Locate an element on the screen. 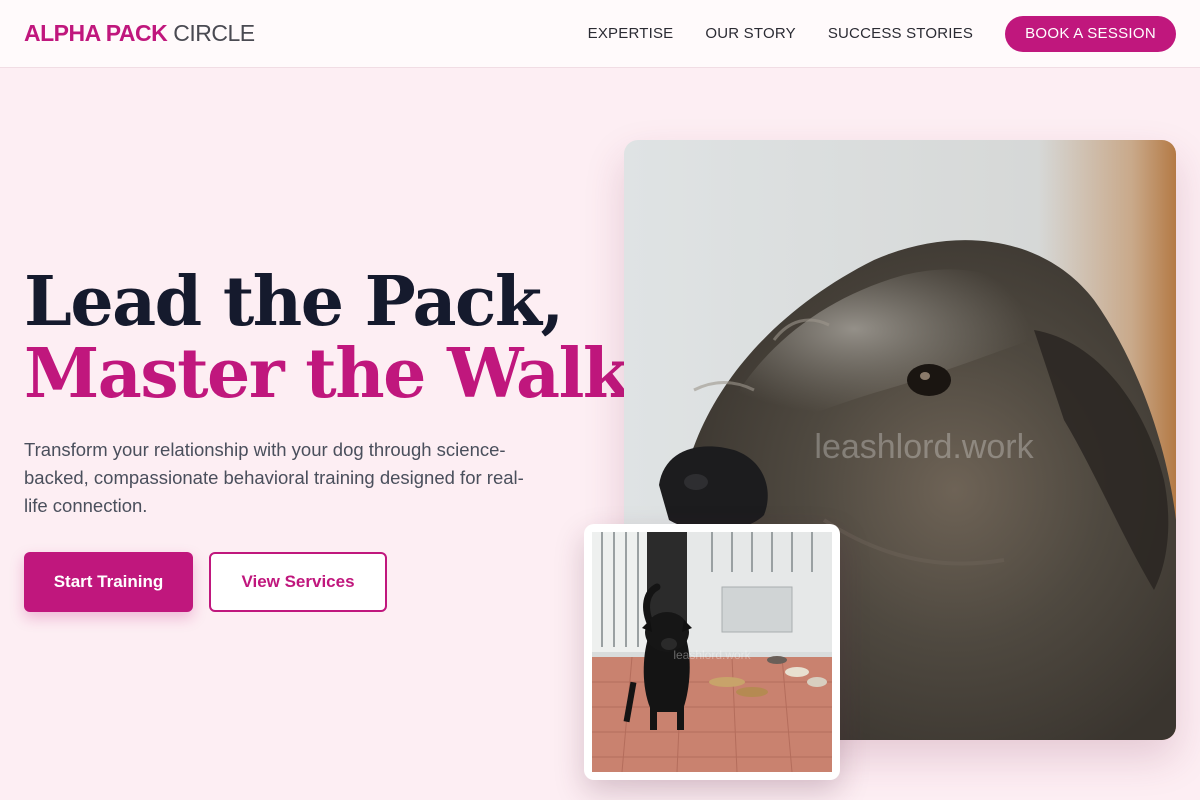 The width and height of the screenshot is (1200, 800). secondary-photo-card: leashlord.work is located at coordinates (712, 652).